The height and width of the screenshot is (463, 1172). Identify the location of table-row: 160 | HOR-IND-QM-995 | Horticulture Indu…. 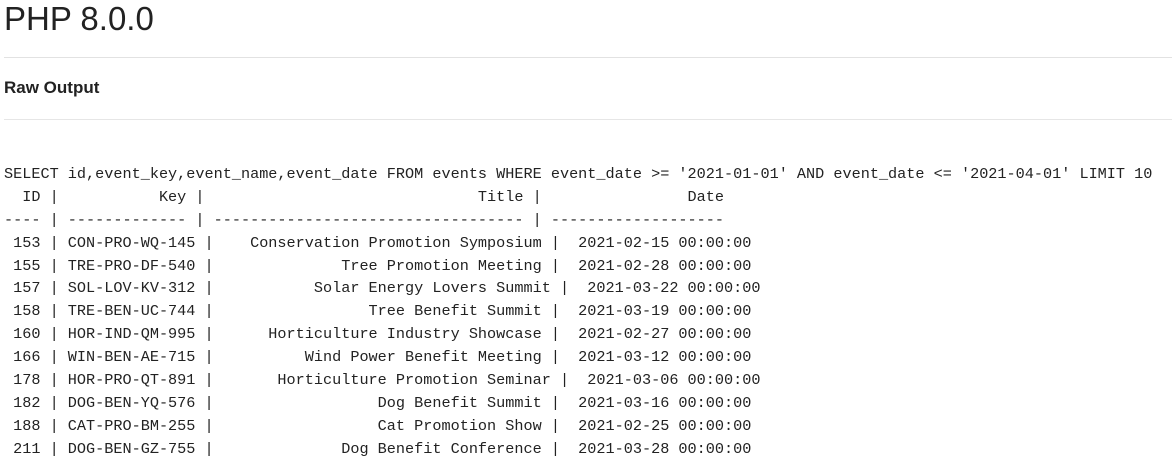
(378, 334).